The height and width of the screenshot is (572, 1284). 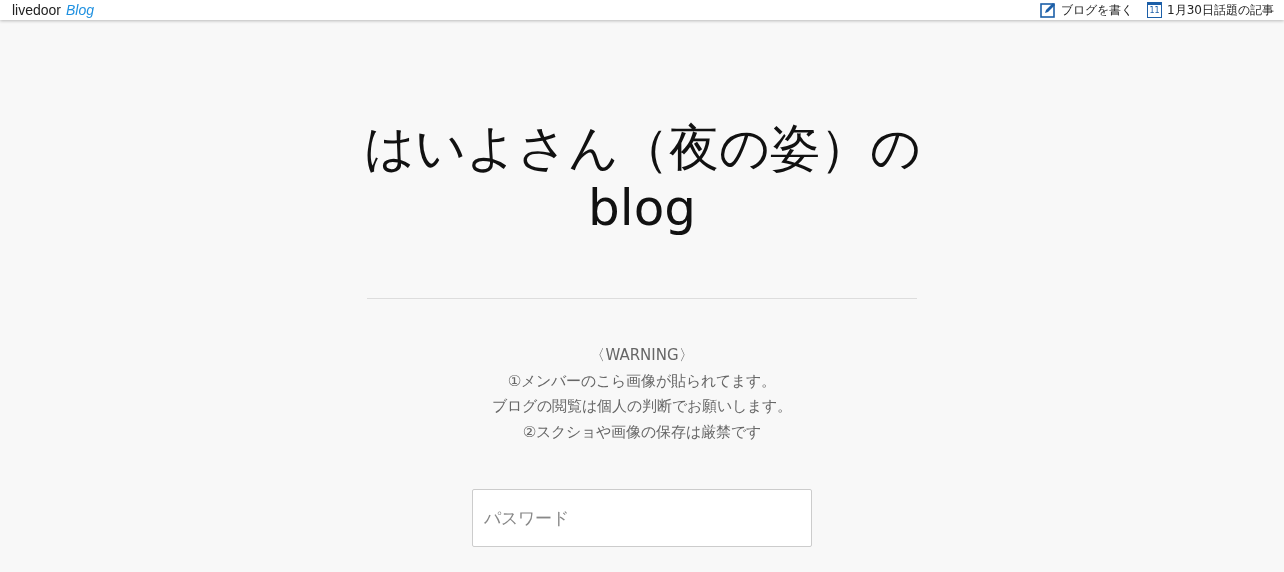 I want to click on header-link: ブログを書く, so click(x=1087, y=10).